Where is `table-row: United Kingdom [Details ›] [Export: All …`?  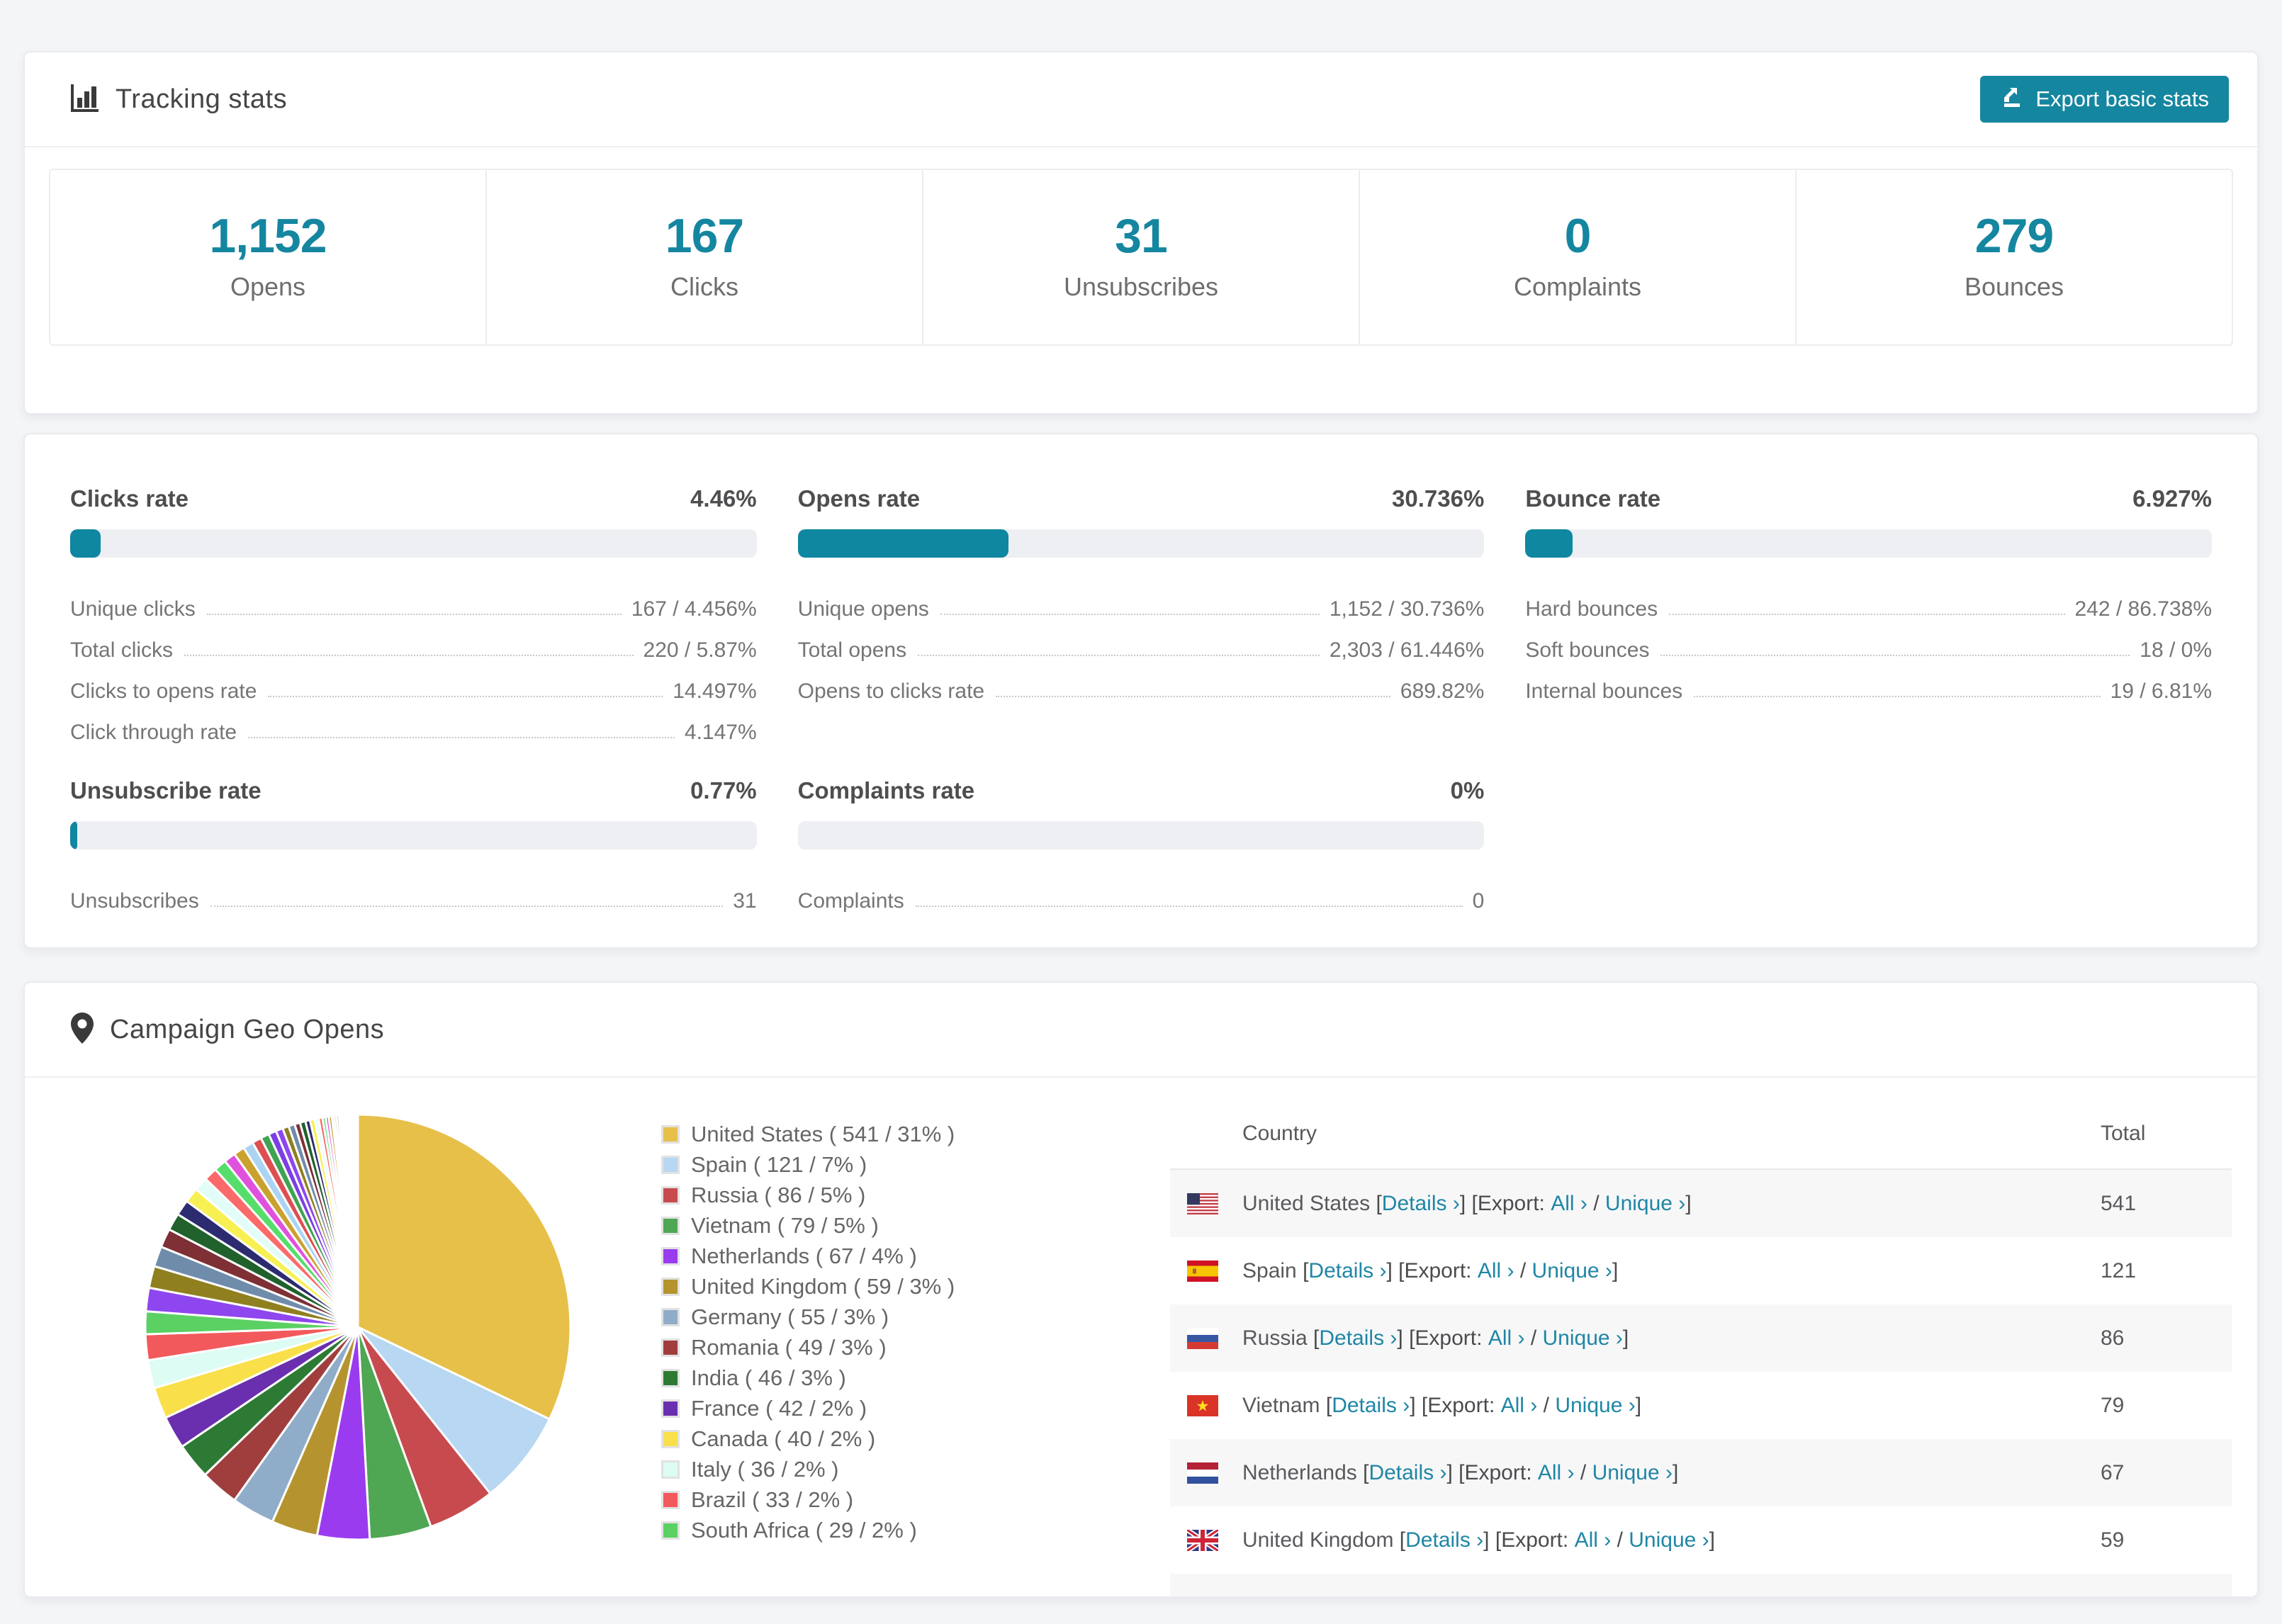 table-row: United Kingdom [Details ›] [Export: All … is located at coordinates (1701, 1540).